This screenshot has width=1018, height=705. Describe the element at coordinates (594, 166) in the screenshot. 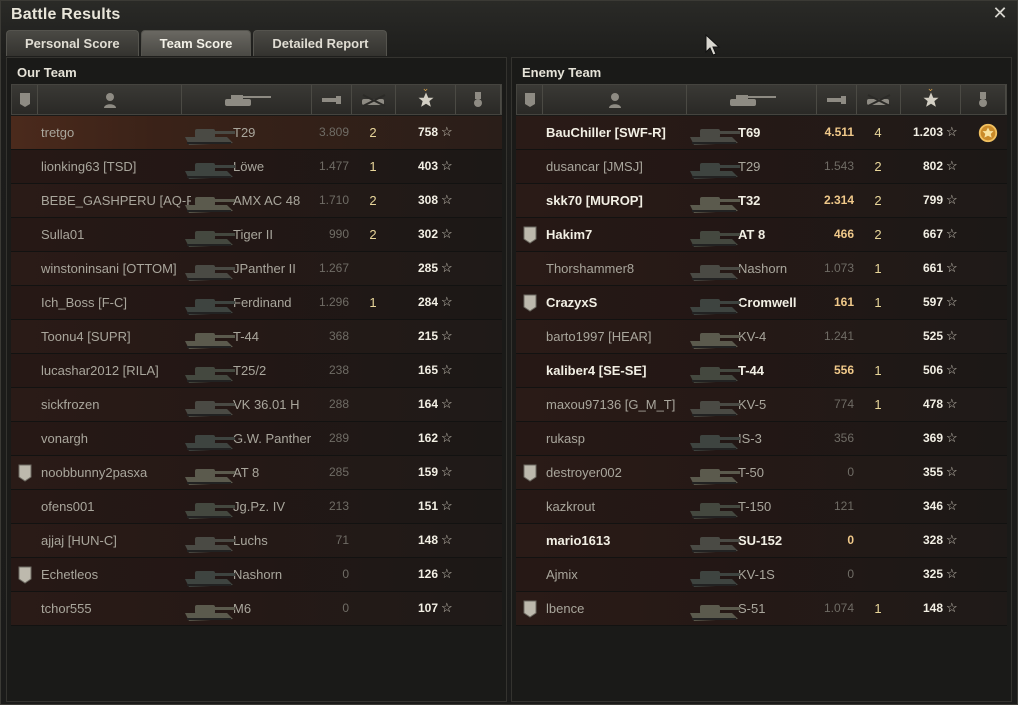

I see `player-name: dusancar [JMSJ]` at that location.